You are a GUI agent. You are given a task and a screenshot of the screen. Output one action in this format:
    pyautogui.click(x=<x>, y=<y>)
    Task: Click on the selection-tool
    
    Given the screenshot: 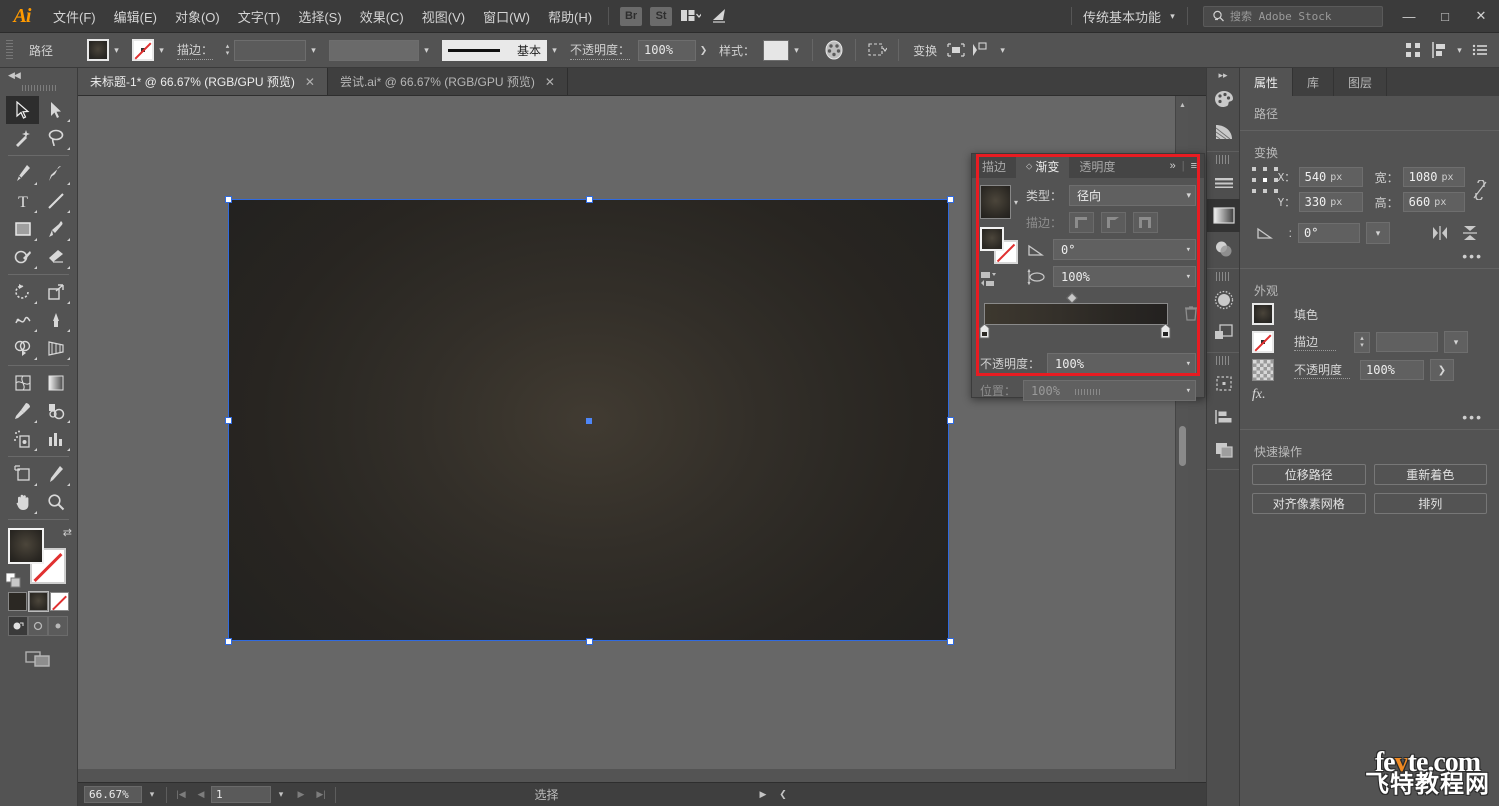 What is the action you would take?
    pyautogui.click(x=22, y=110)
    